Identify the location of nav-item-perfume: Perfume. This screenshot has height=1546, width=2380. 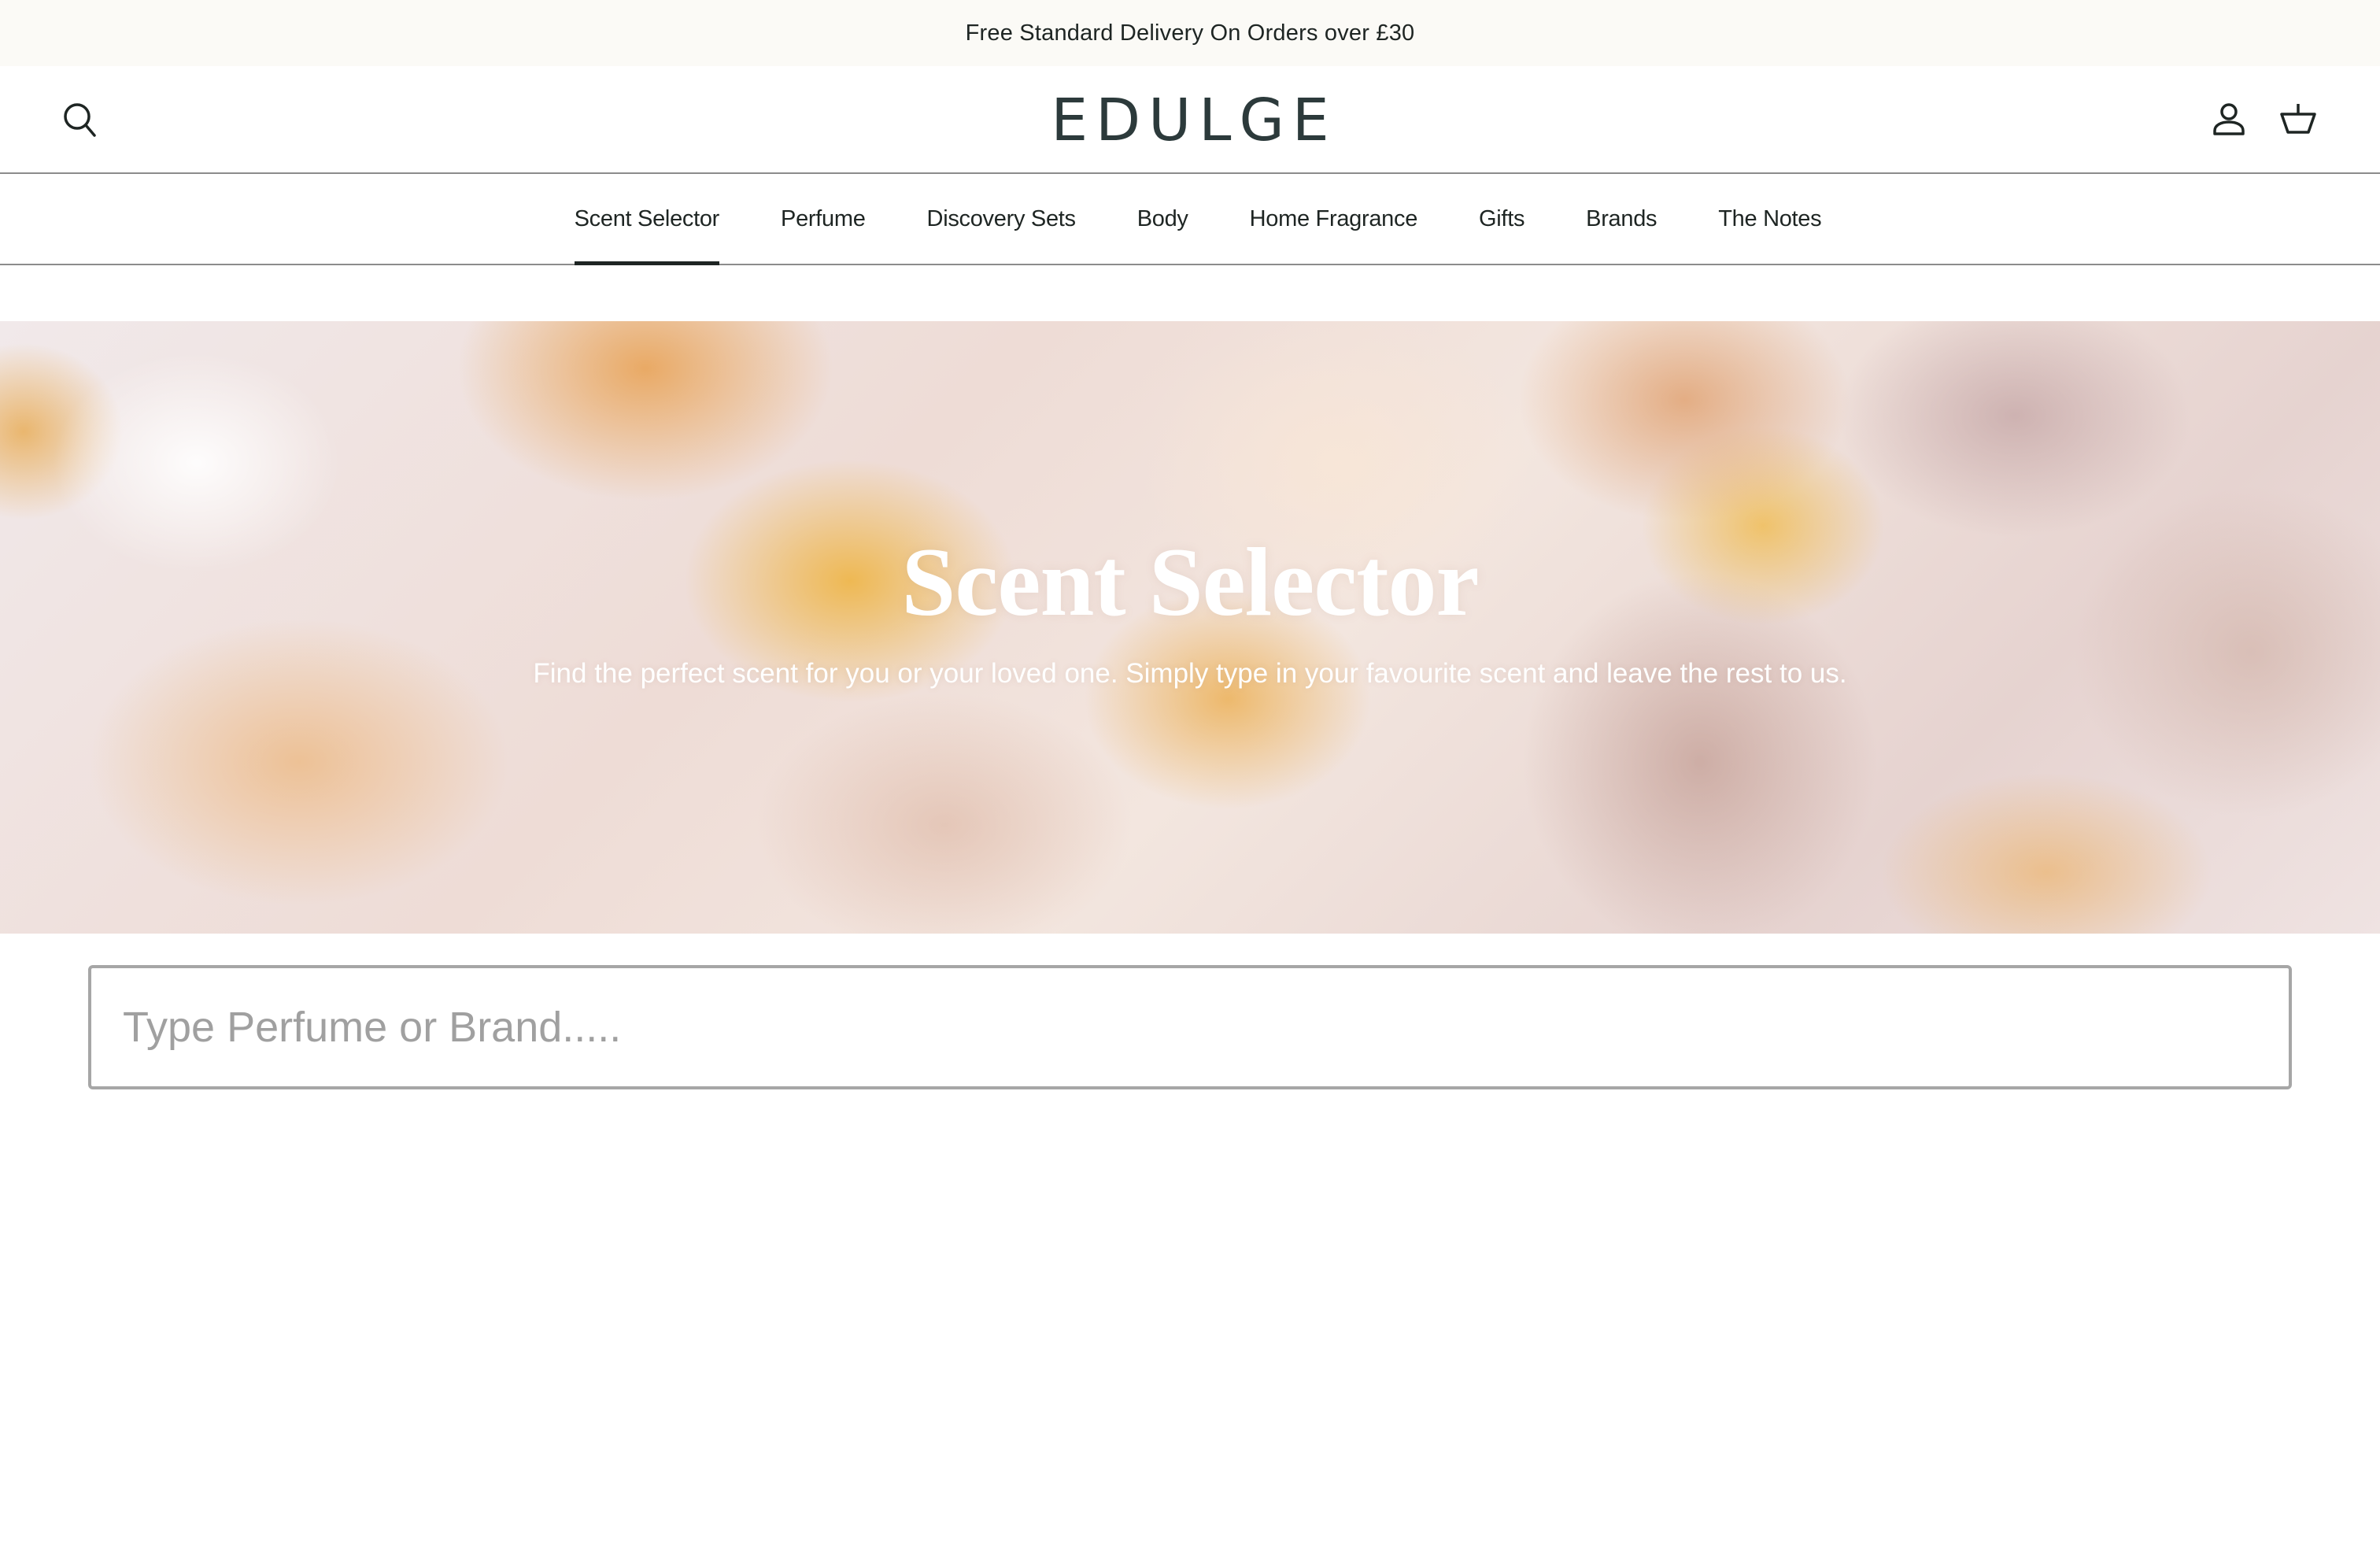
(823, 219).